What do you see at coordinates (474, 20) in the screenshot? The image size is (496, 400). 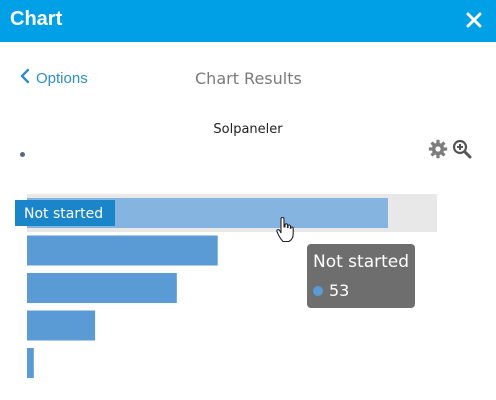 I see `close-icon` at bounding box center [474, 20].